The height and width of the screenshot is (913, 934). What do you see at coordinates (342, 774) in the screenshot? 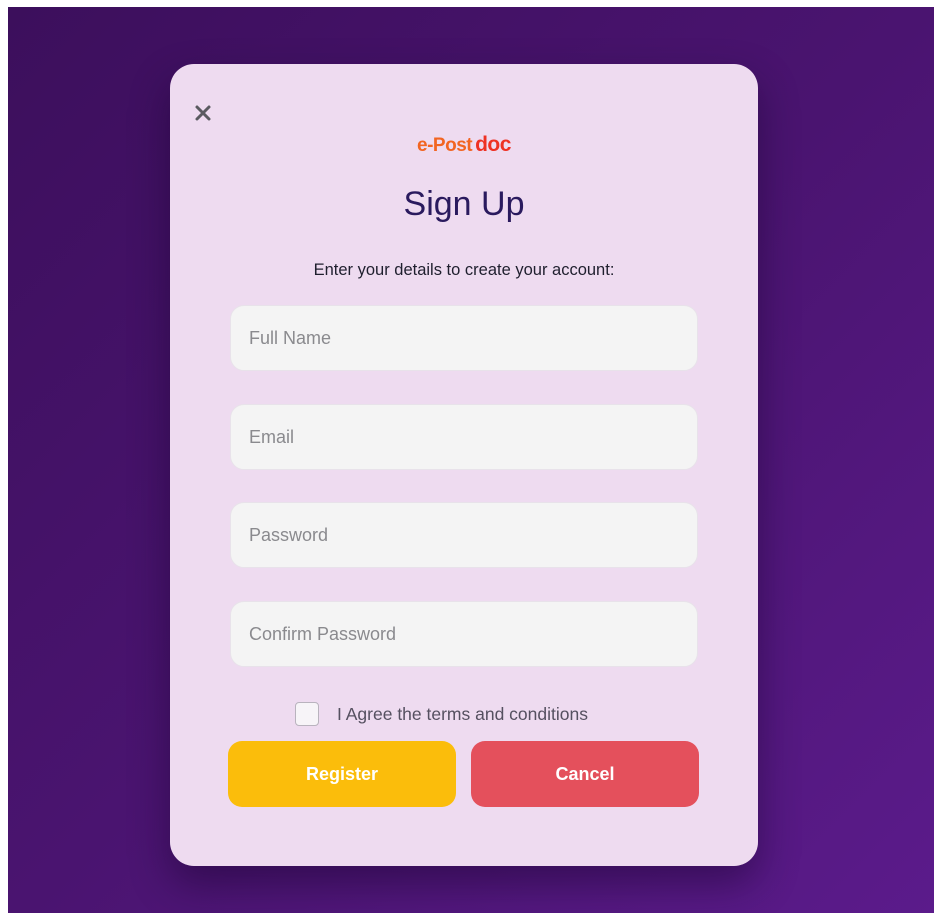
I see `register-button: Register` at bounding box center [342, 774].